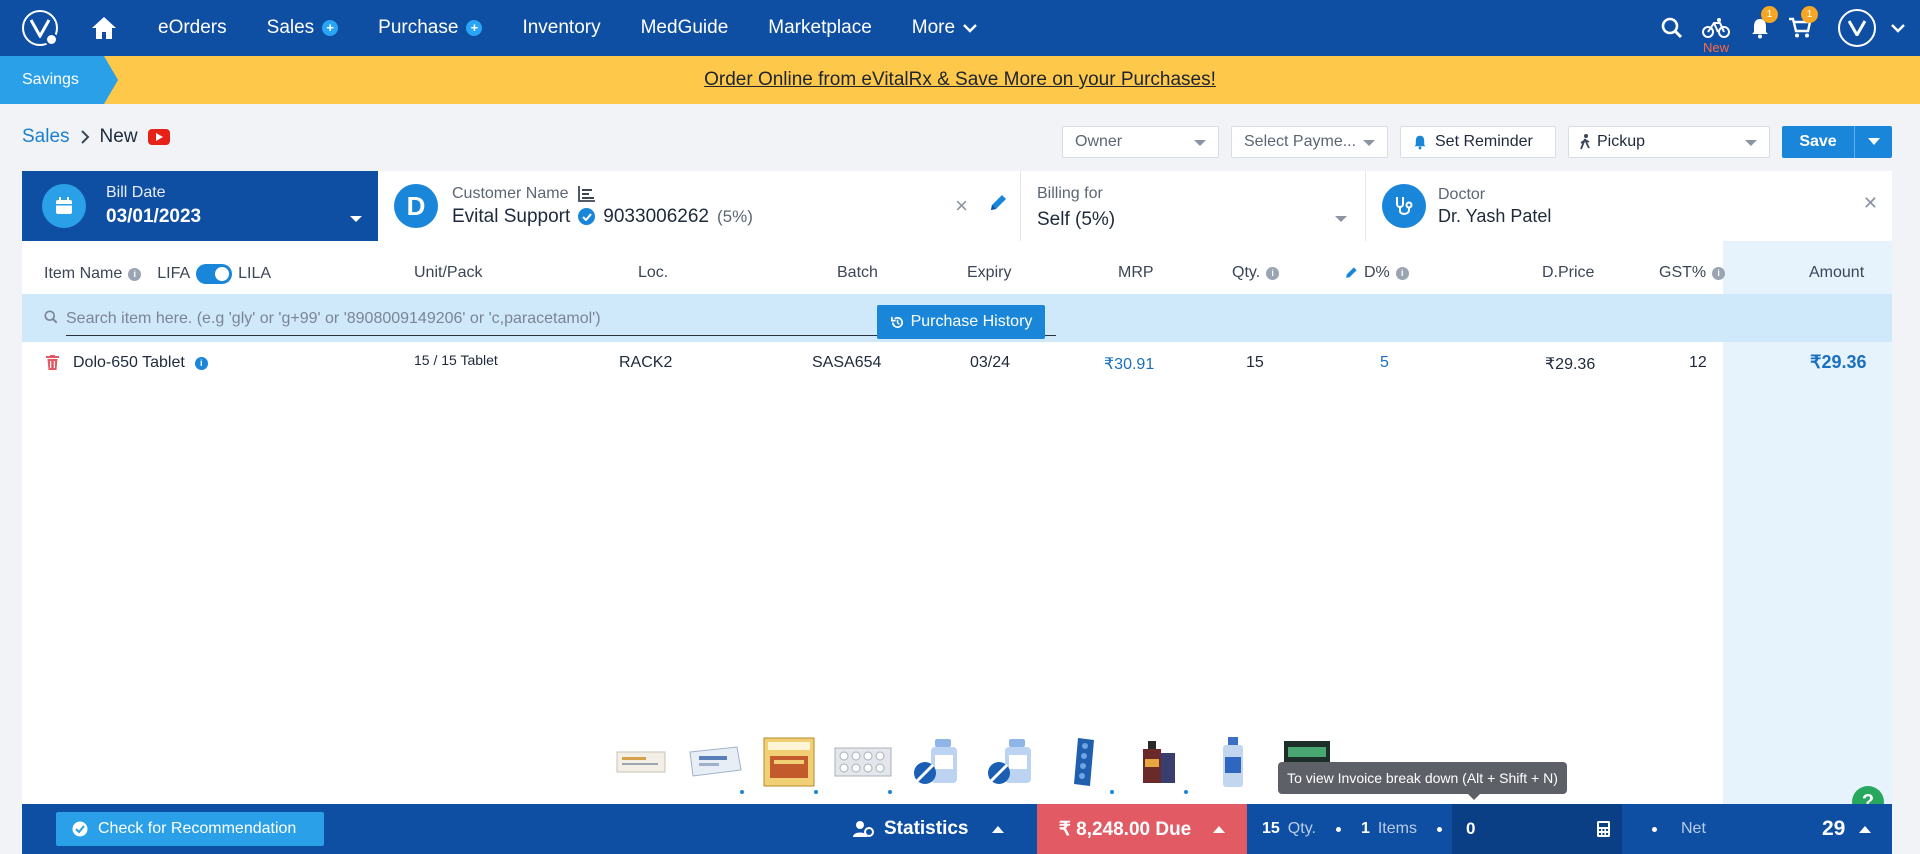  What do you see at coordinates (1365, 828) in the screenshot?
I see `total-items-value: 1` at bounding box center [1365, 828].